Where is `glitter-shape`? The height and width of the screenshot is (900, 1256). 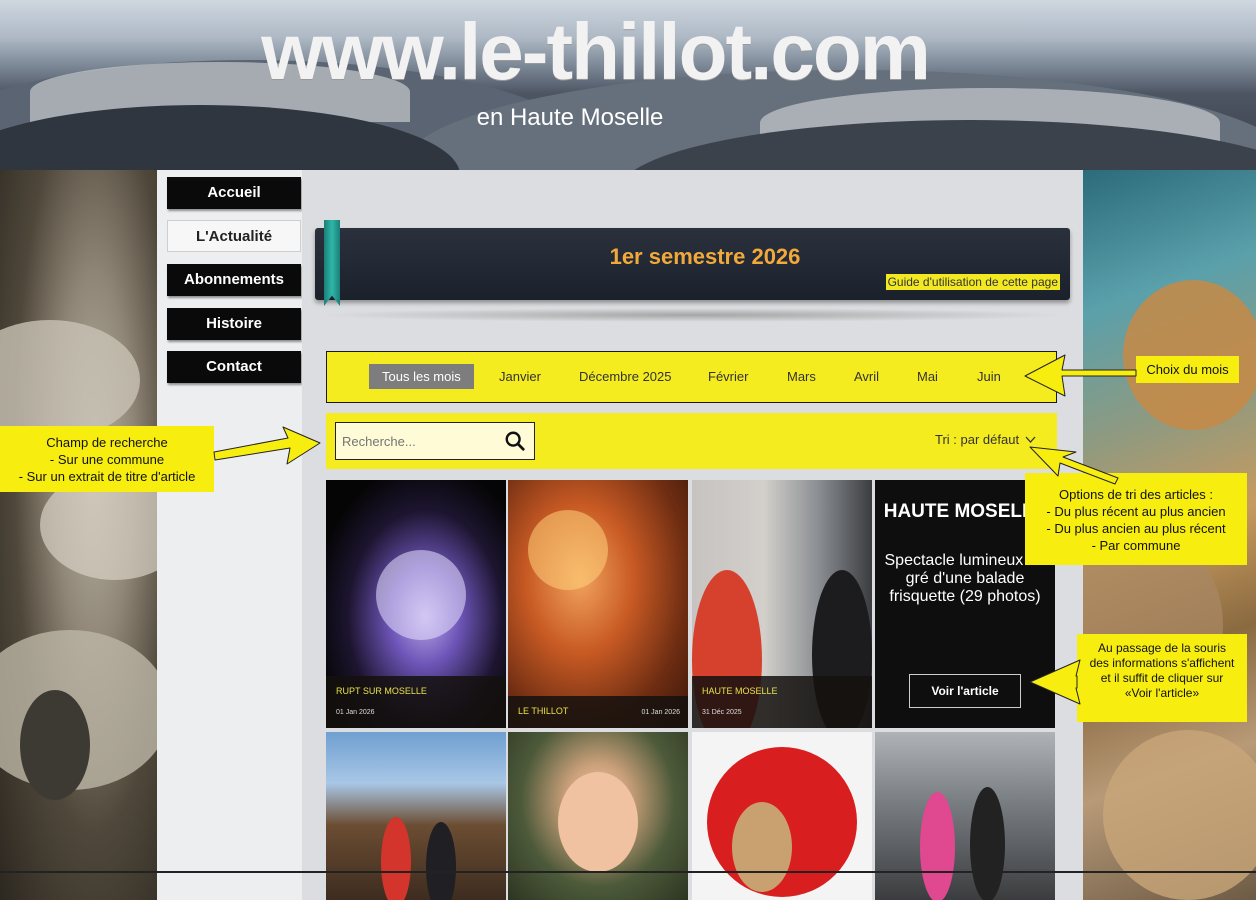 glitter-shape is located at coordinates (70, 380).